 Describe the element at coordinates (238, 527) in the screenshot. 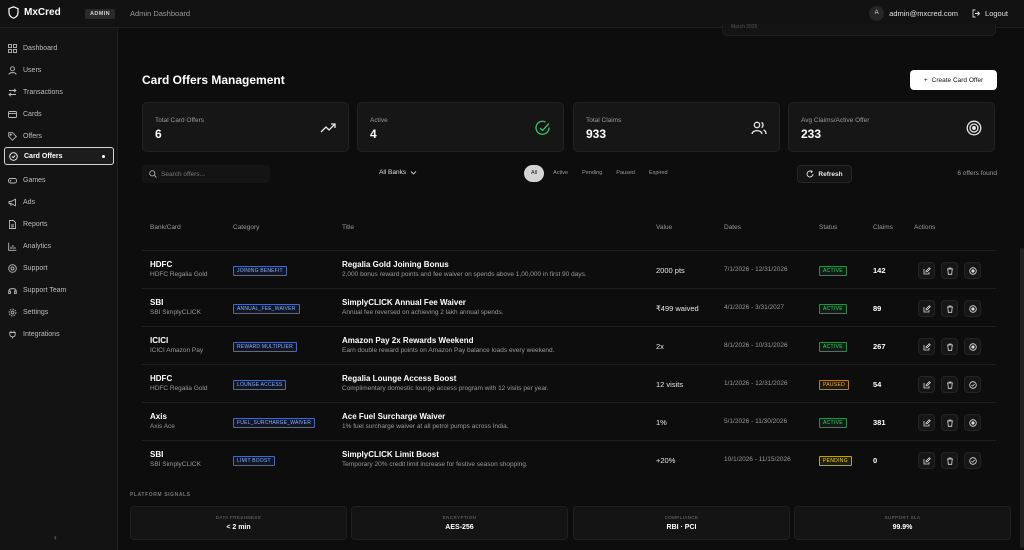

I see `signal-value: < 2 min` at that location.